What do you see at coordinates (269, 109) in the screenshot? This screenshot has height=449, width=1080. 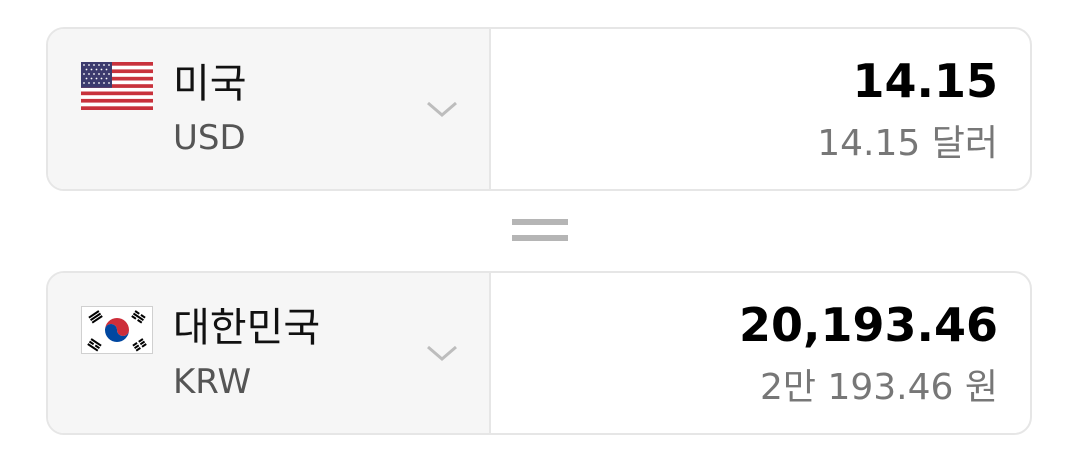 I see `from-currency-select: 미국 USD` at bounding box center [269, 109].